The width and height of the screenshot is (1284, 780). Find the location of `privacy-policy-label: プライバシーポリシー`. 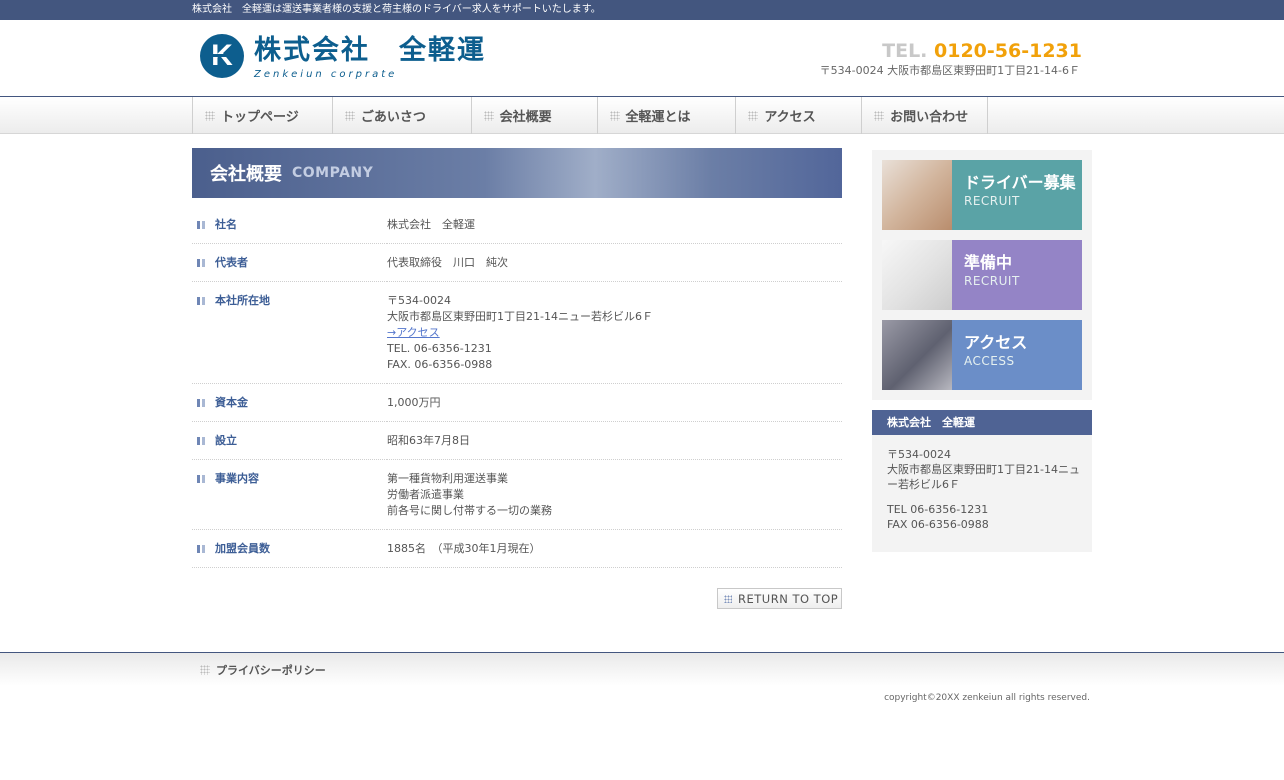

privacy-policy-label: プライバシーポリシー is located at coordinates (271, 670).